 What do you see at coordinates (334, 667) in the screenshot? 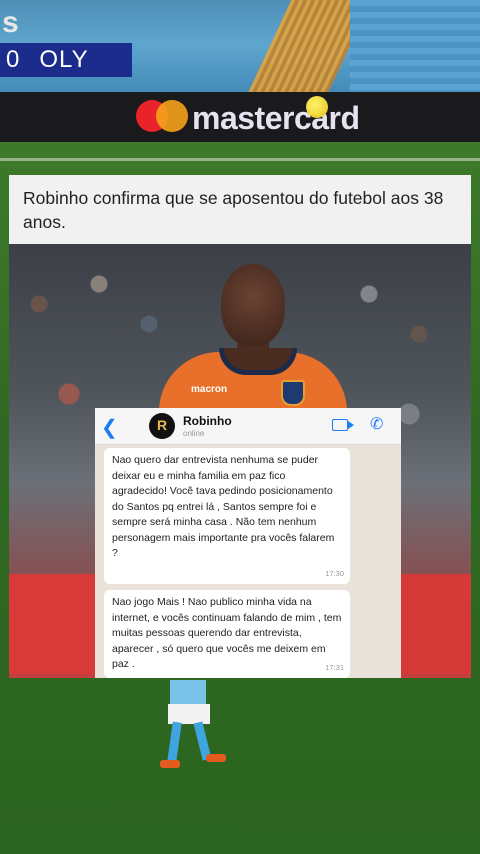
I see `message-time: 17:31` at bounding box center [334, 667].